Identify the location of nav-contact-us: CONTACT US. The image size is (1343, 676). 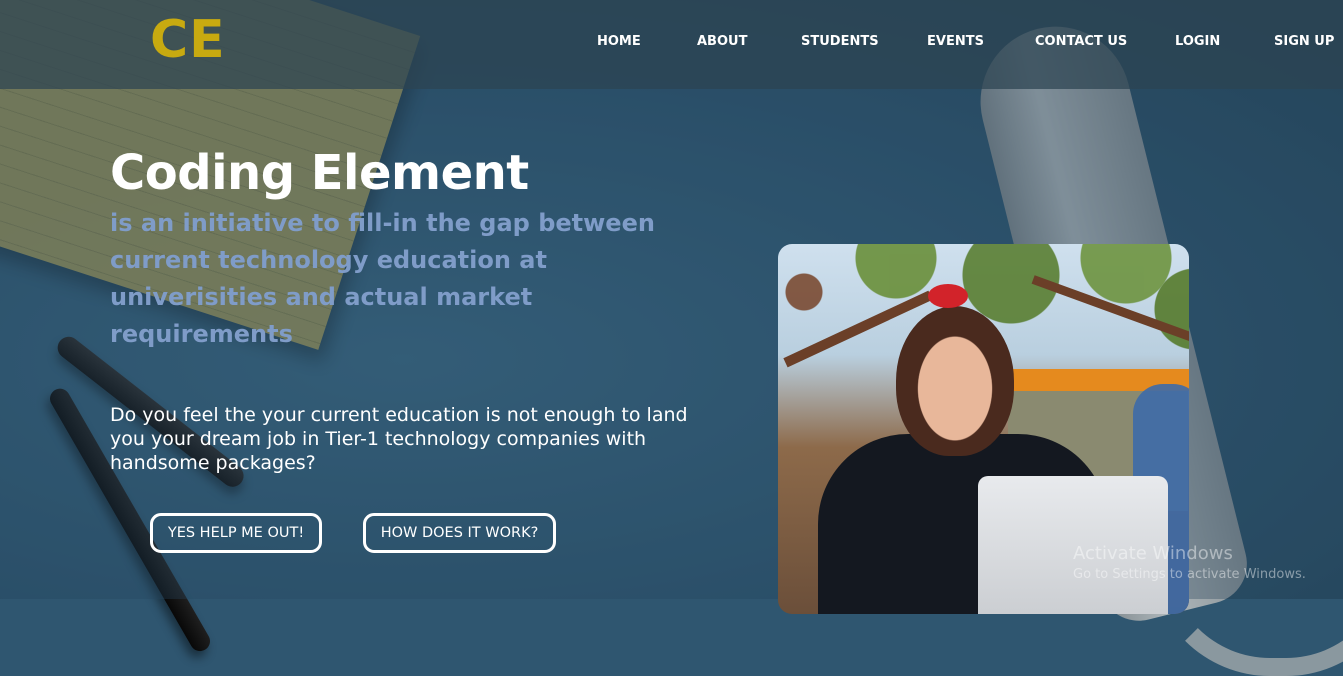
(1081, 41).